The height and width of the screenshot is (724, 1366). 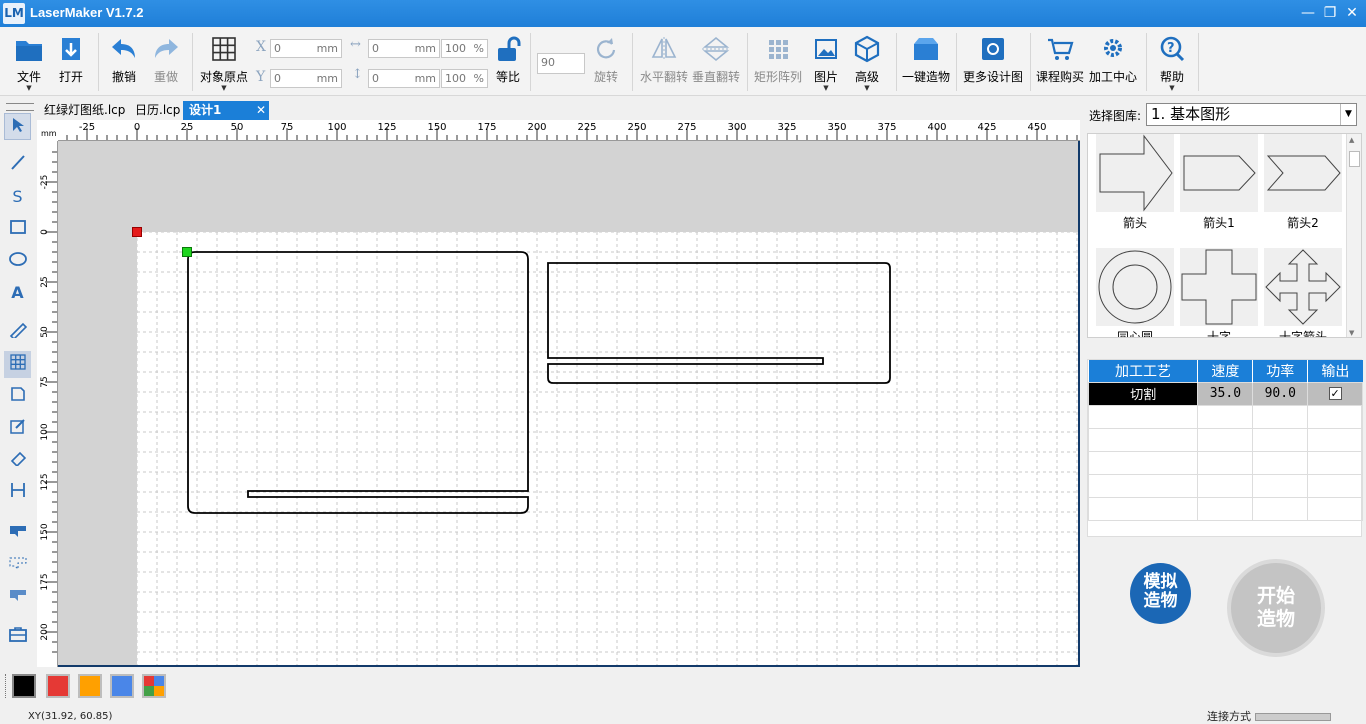 I want to click on vertical-flip-button: 垂直翻转, so click(x=716, y=61).